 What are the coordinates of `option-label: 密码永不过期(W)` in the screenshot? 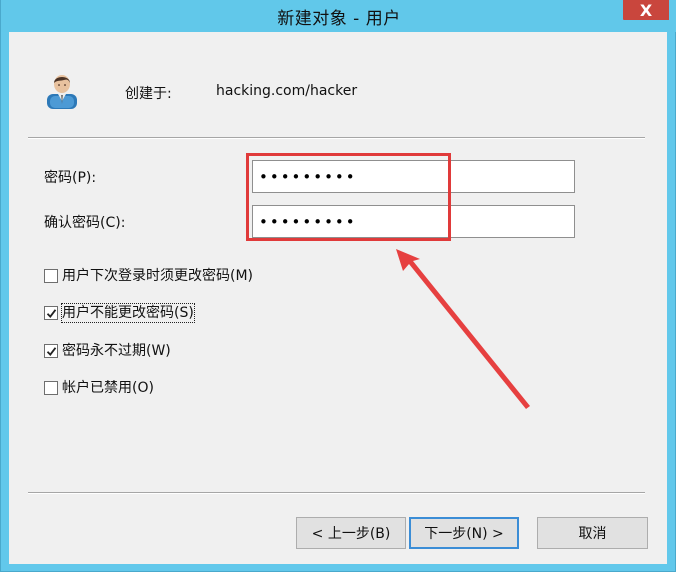 It's located at (116, 351).